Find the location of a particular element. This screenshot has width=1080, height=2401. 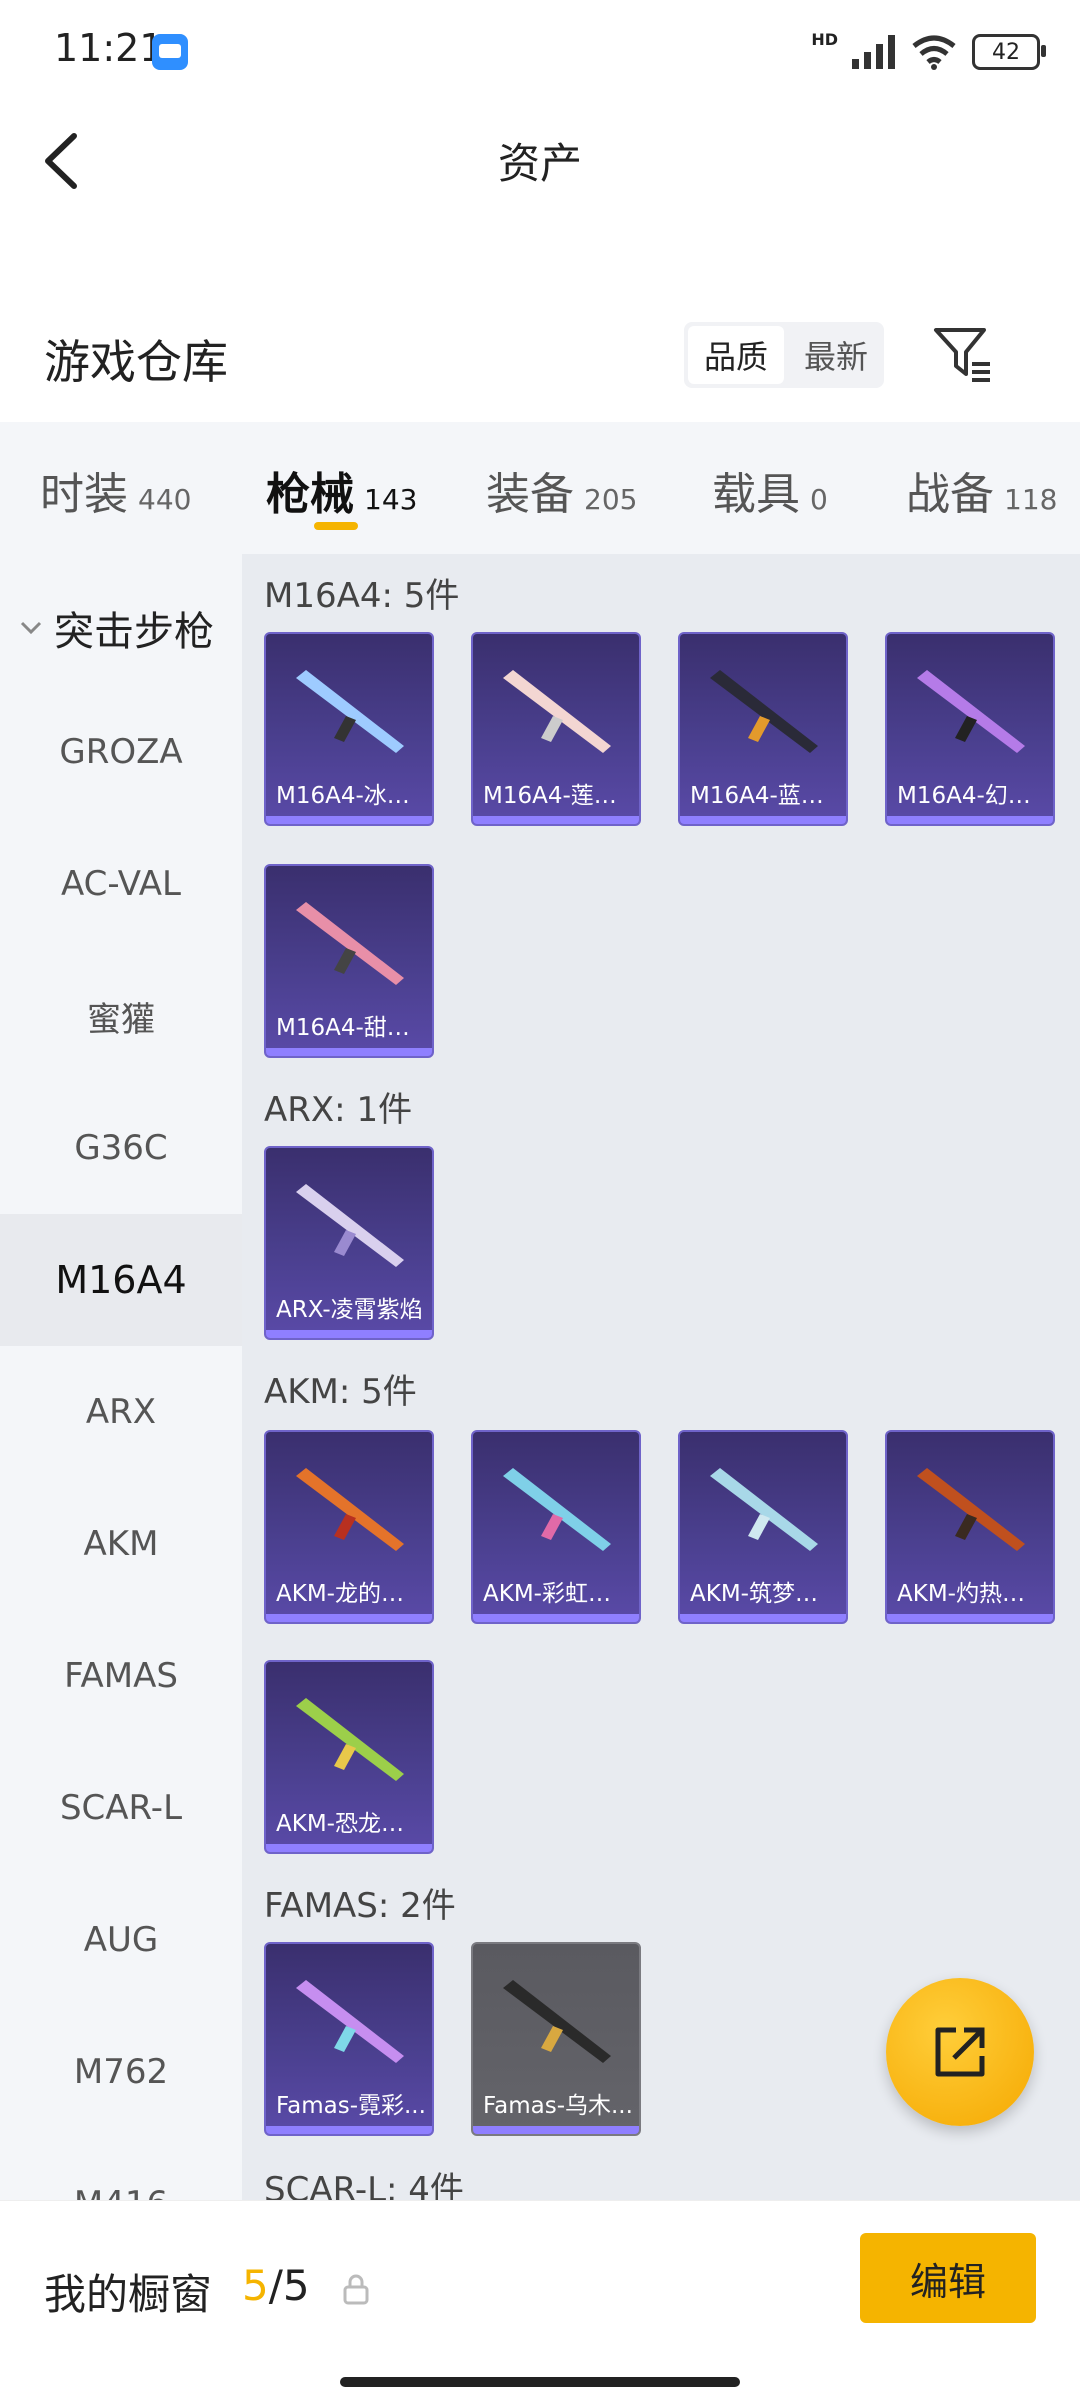

category-header: 突击步枪 is located at coordinates (121, 628).